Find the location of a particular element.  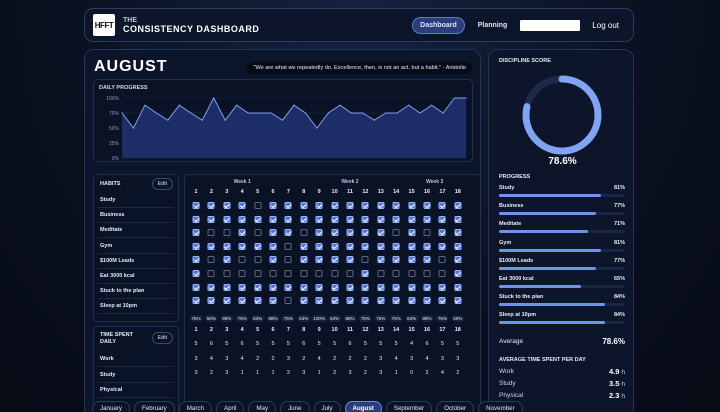

time-value: 4 is located at coordinates (319, 359).